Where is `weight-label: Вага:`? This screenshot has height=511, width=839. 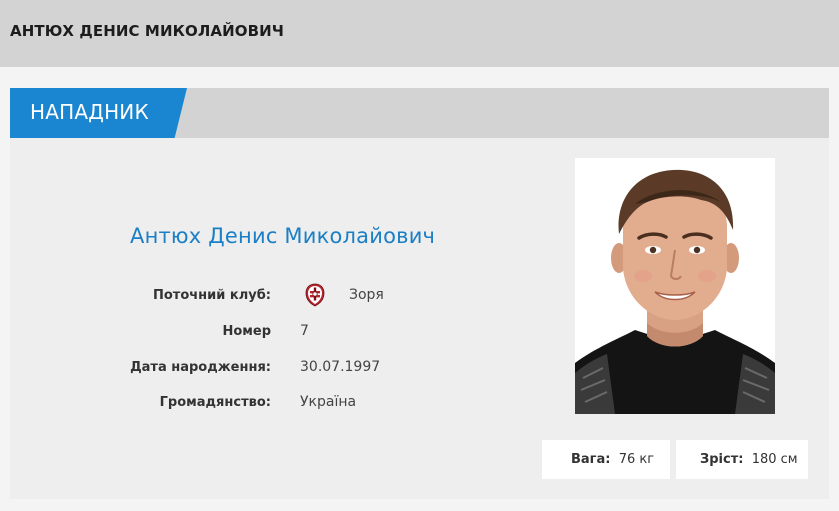
weight-label: Вага: is located at coordinates (591, 459).